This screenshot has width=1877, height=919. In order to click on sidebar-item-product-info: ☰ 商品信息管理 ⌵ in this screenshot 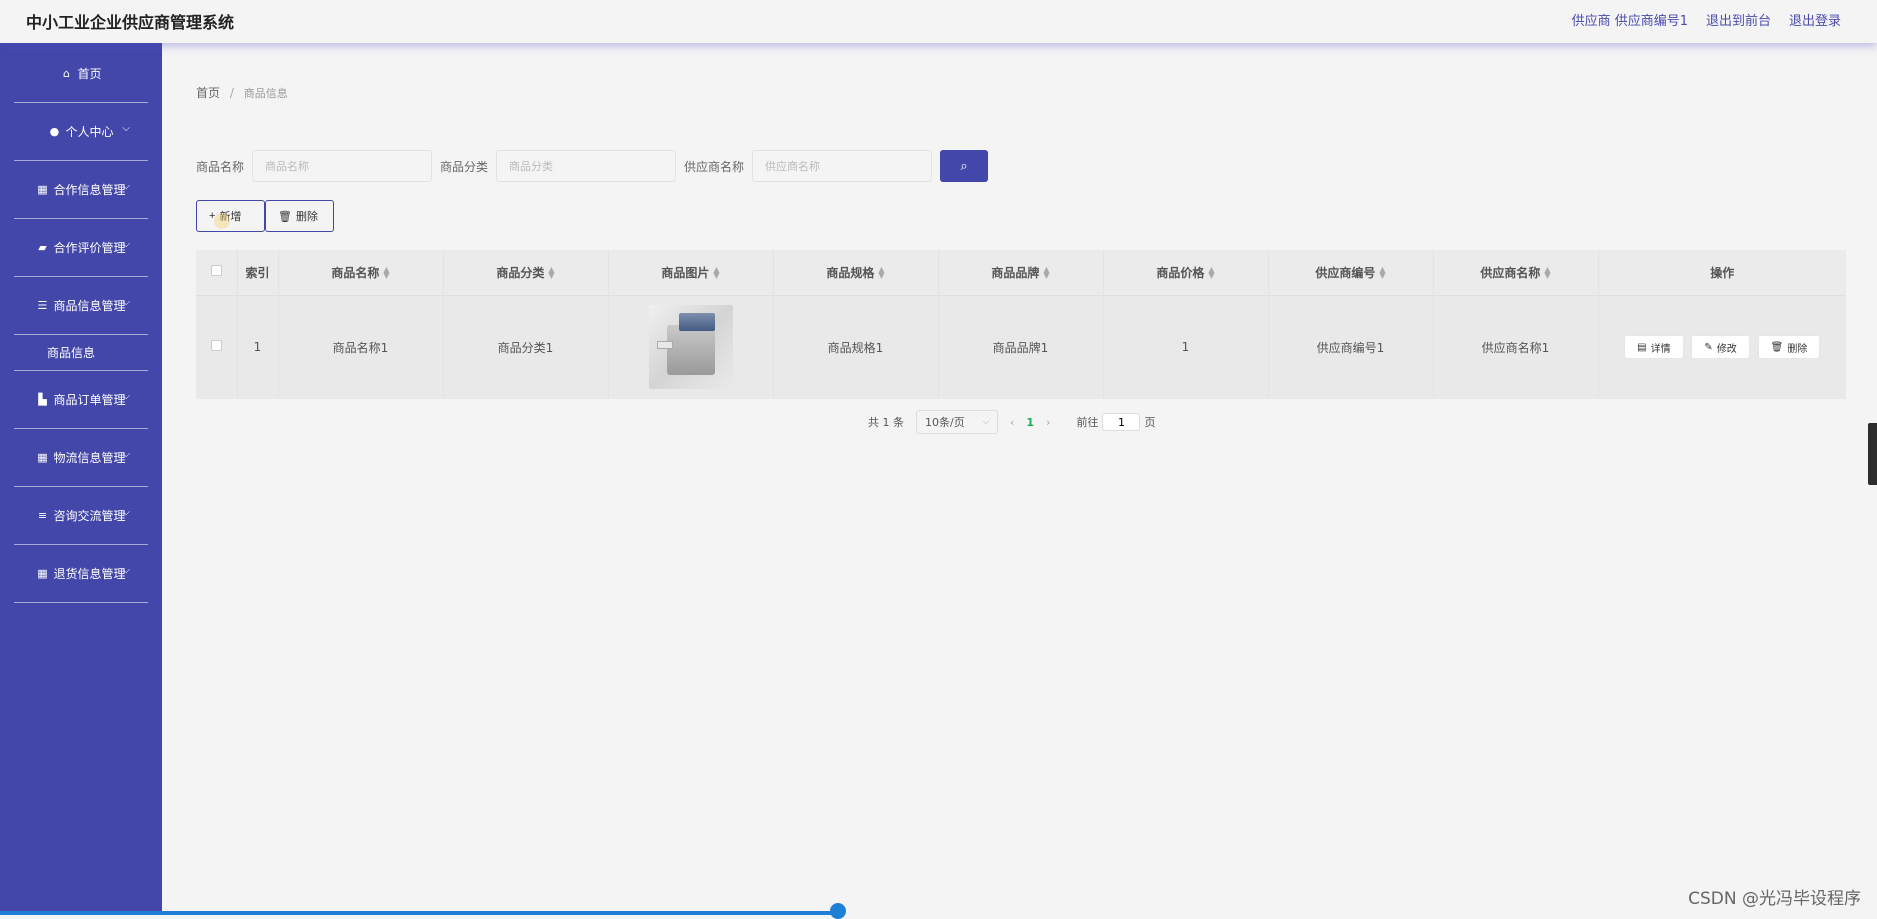, I will do `click(81, 306)`.